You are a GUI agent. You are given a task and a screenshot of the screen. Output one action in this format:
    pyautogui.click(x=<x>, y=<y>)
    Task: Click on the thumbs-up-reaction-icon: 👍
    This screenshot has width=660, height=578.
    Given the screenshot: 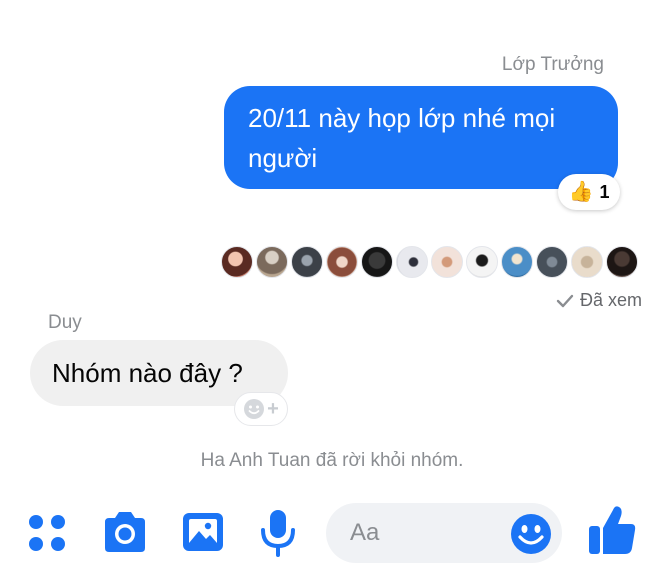 What is the action you would take?
    pyautogui.click(x=581, y=192)
    